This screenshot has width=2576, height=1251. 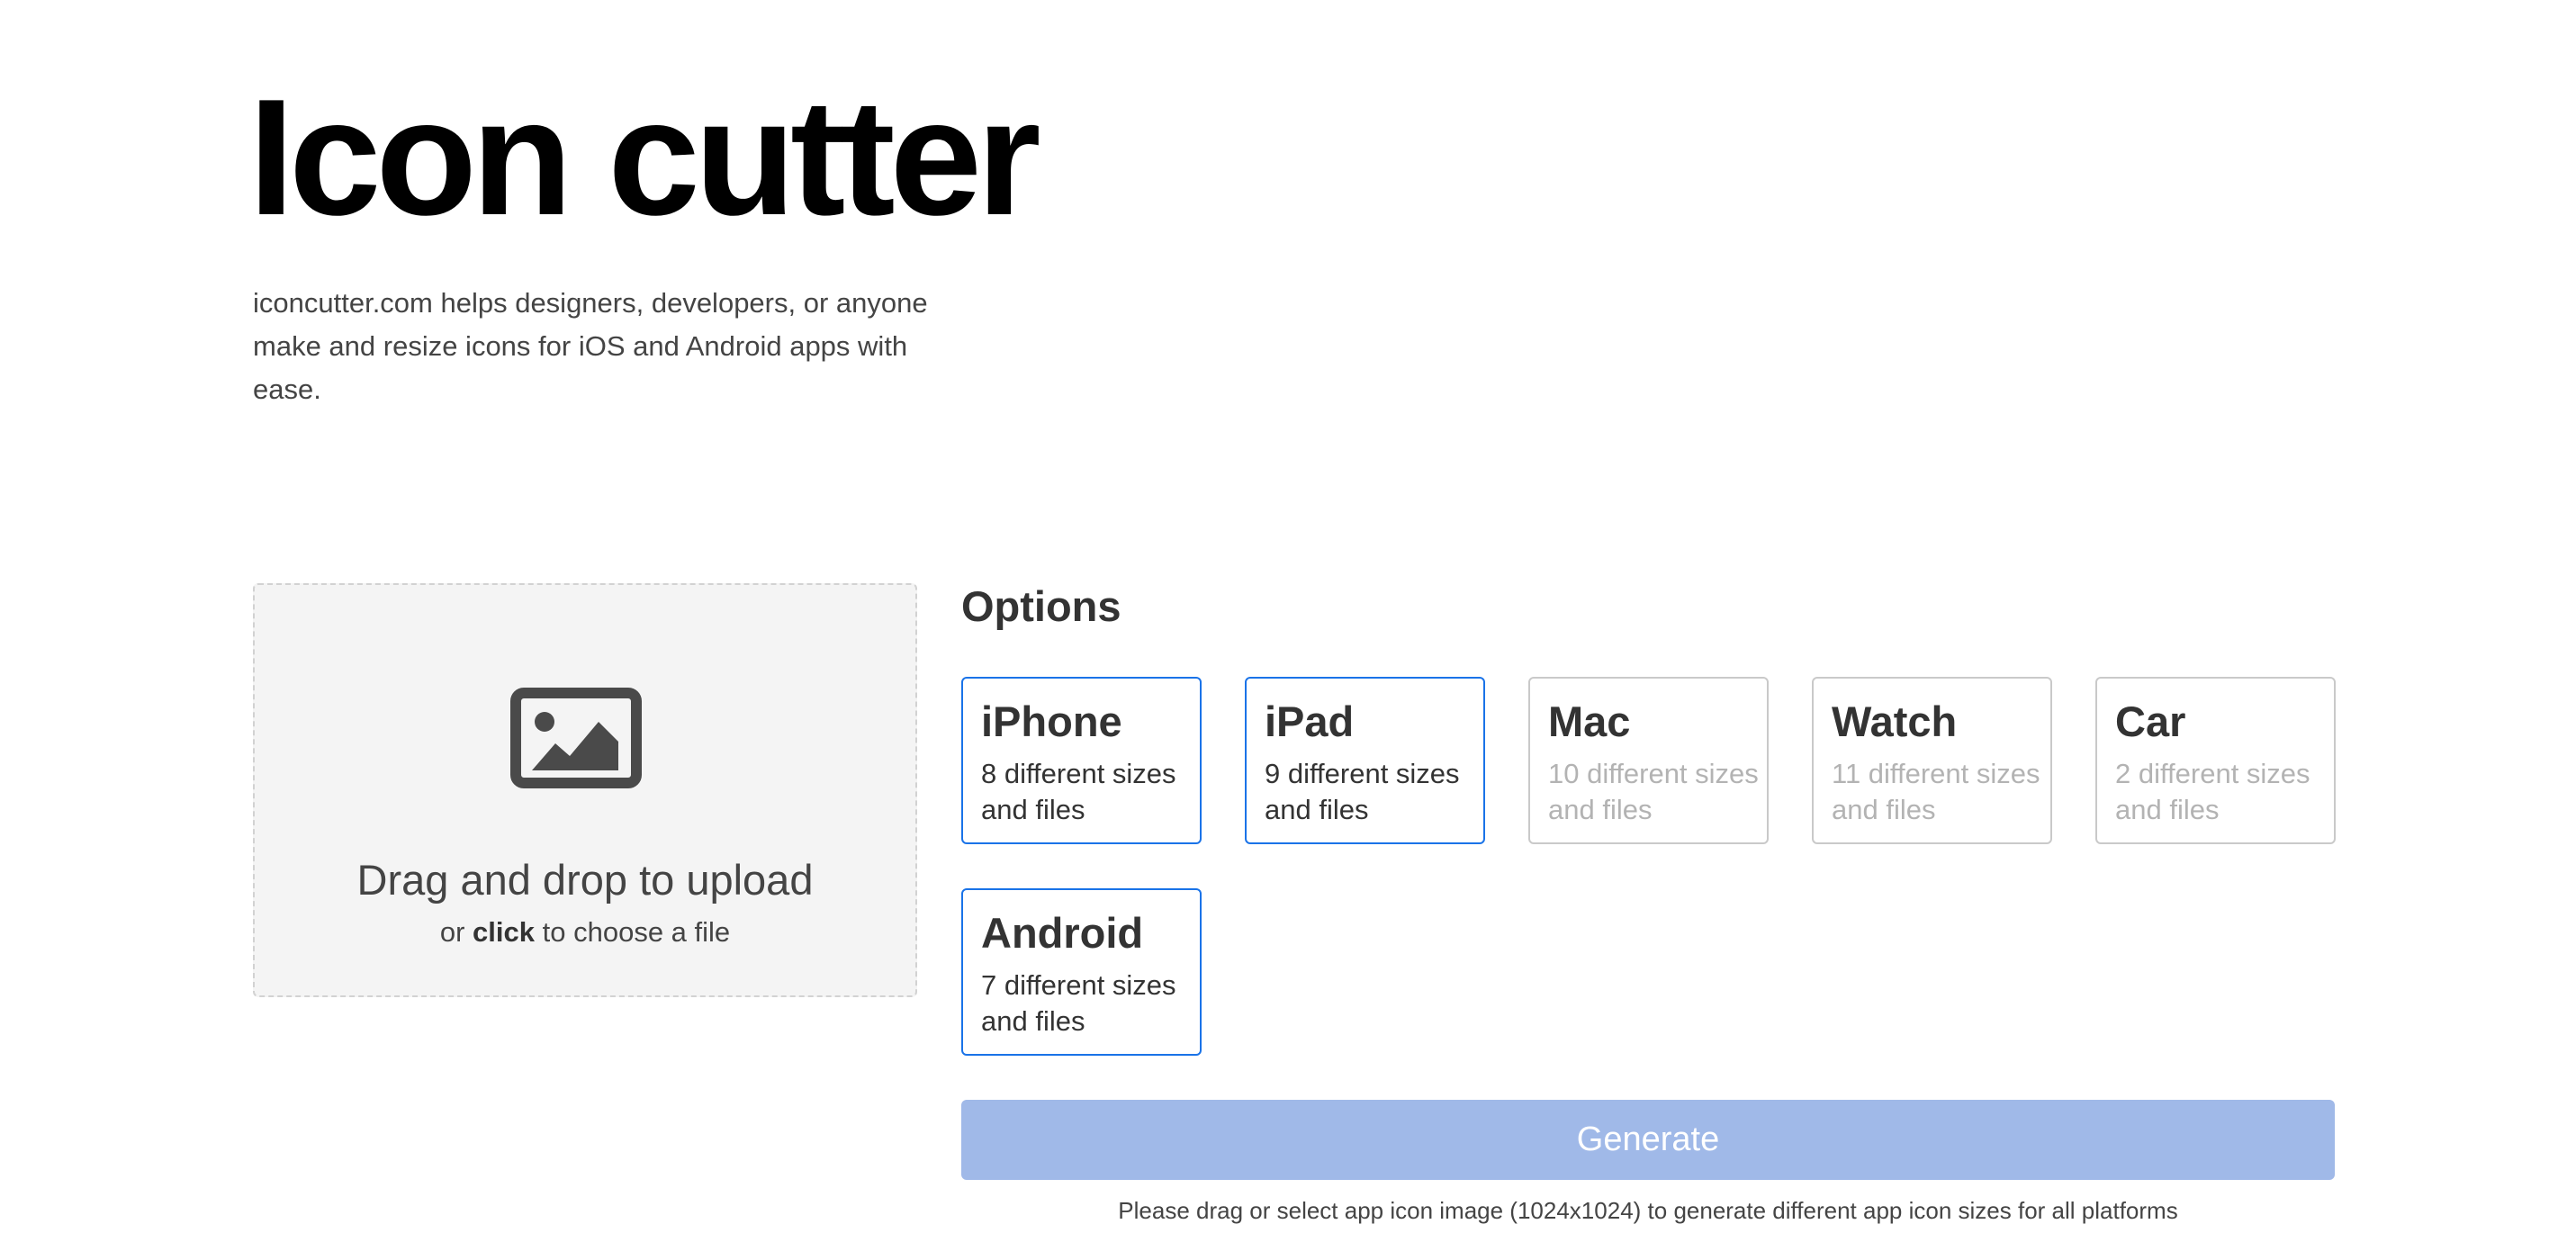 I want to click on option-name: iPad, so click(x=1310, y=722).